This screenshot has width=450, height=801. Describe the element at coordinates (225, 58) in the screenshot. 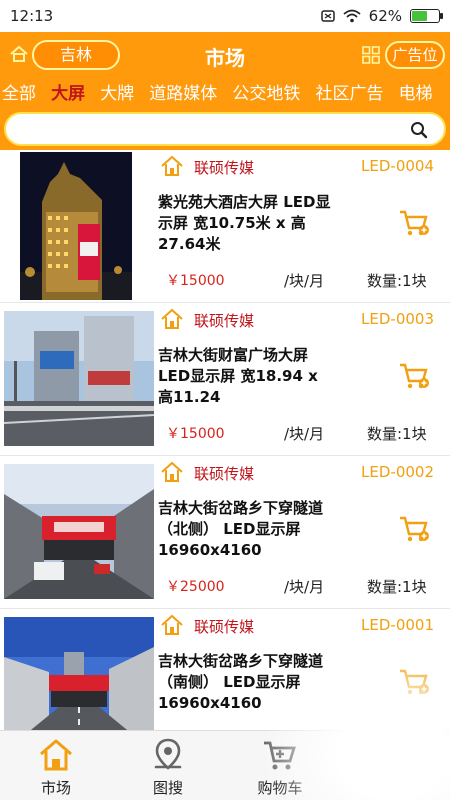

I see `page-title: 市场` at that location.